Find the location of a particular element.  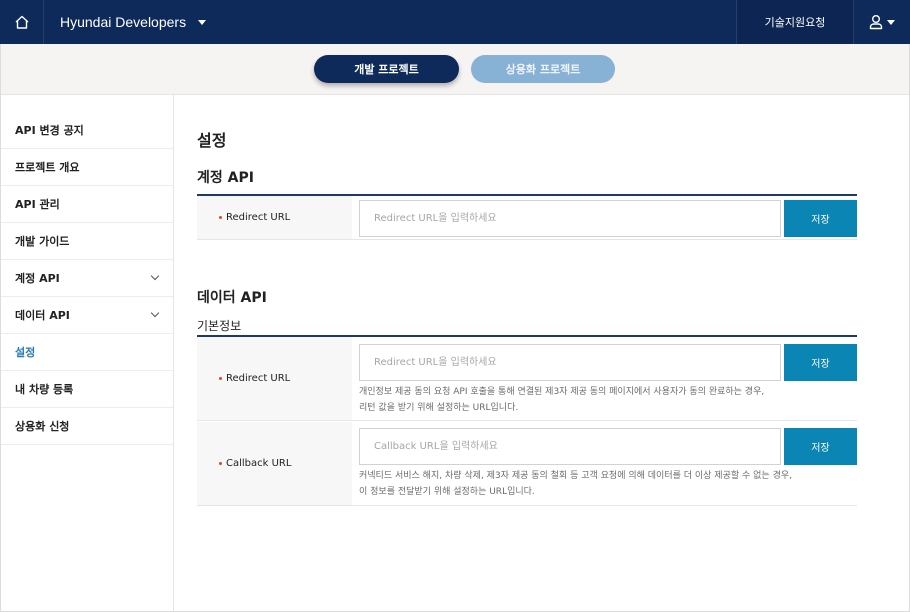

account-redirect-save-button: 저장 is located at coordinates (820, 218).